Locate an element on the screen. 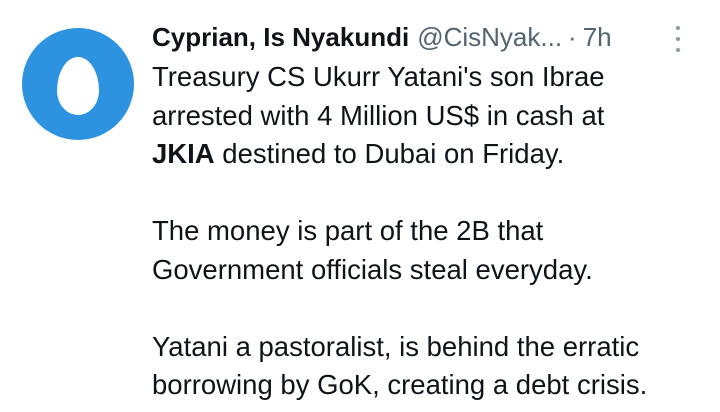 This screenshot has width=720, height=412. tweet-line: JKIA destined to Dubai on Friday. is located at coordinates (432, 154).